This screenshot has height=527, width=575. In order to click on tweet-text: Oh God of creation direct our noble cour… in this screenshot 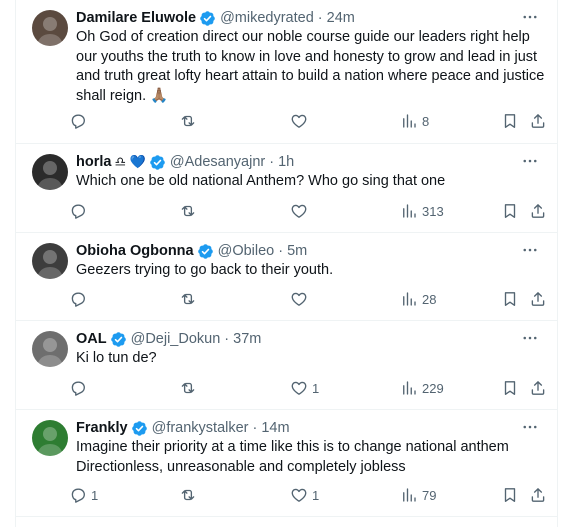, I will do `click(310, 66)`.